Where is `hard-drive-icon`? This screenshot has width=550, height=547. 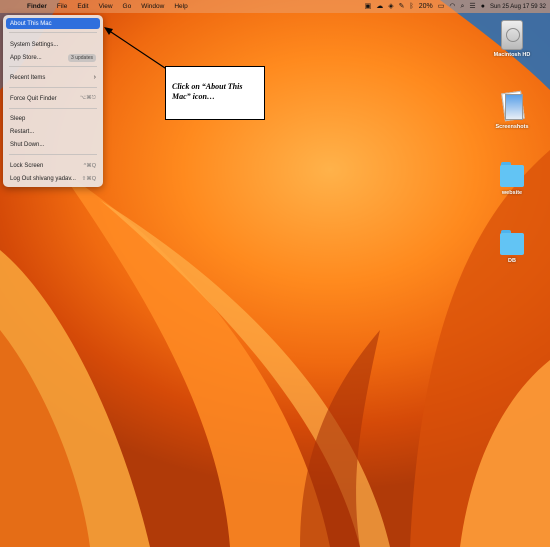 hard-drive-icon is located at coordinates (512, 35).